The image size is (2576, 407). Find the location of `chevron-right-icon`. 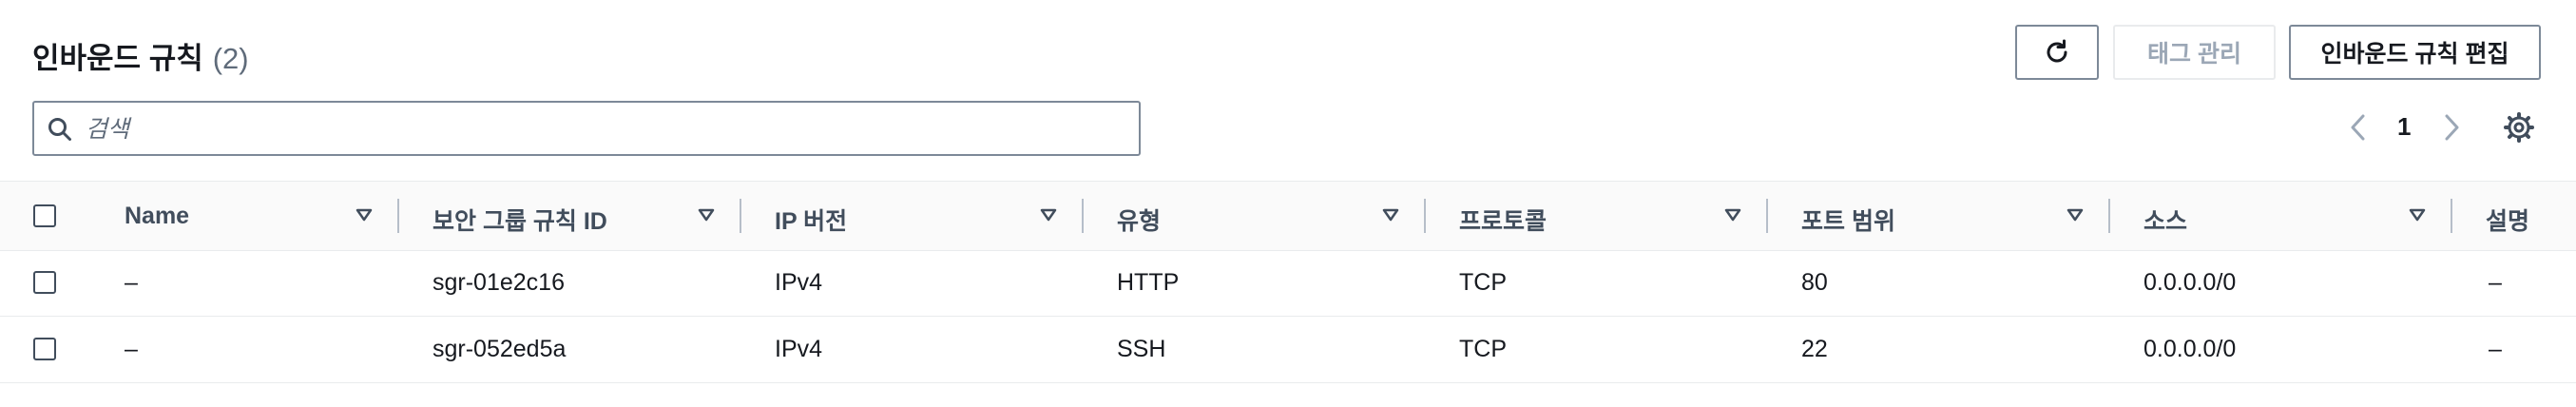

chevron-right-icon is located at coordinates (2451, 127).